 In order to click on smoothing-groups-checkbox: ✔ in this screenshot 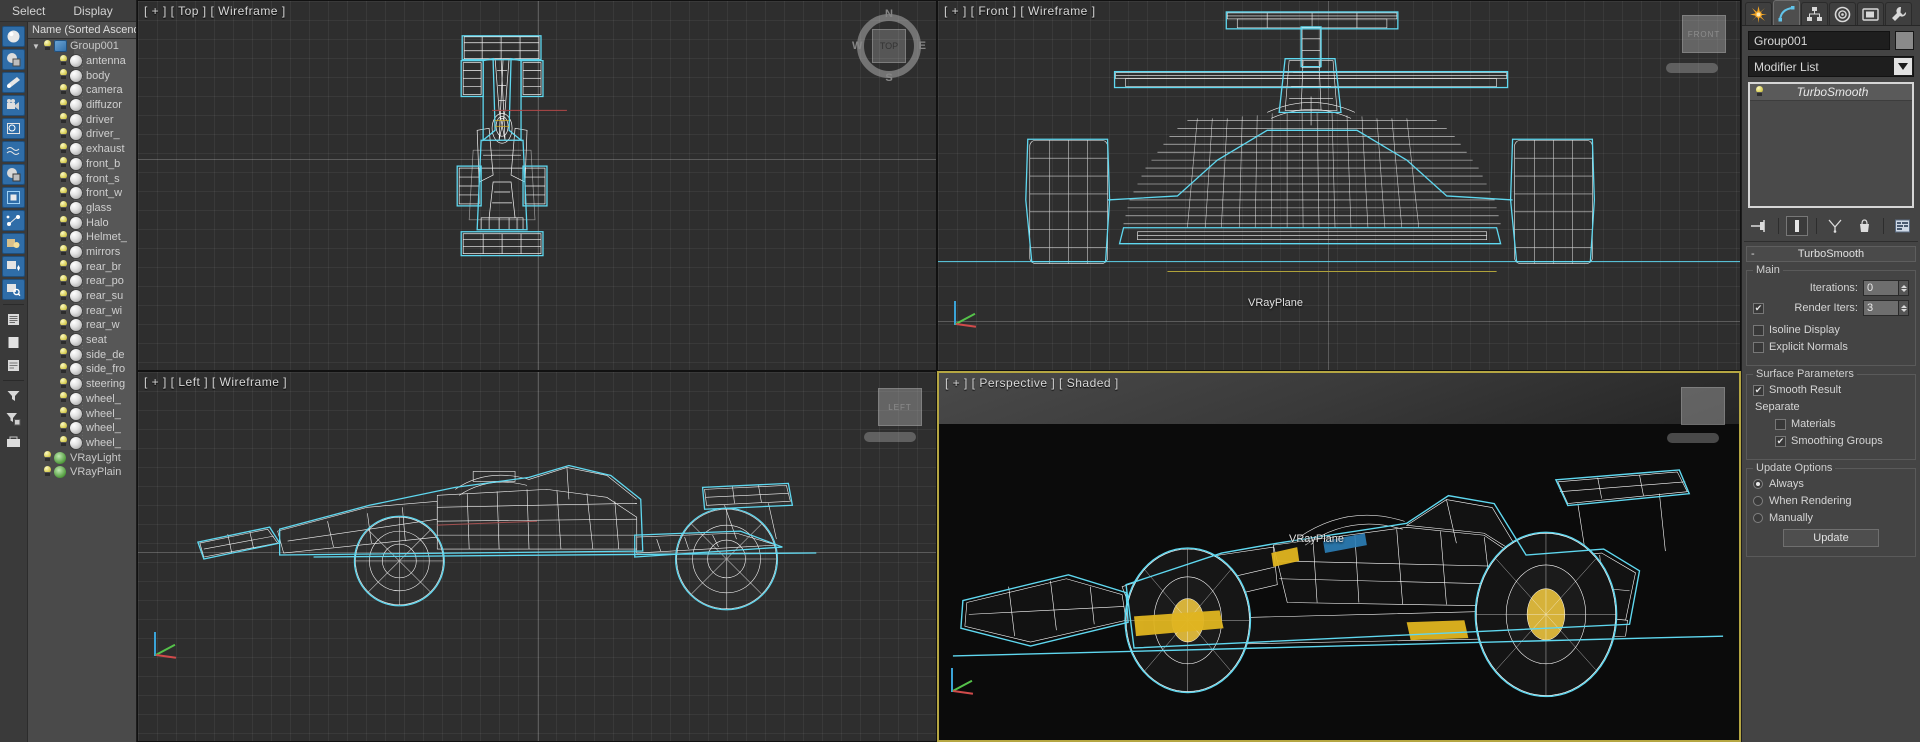, I will do `click(1780, 441)`.